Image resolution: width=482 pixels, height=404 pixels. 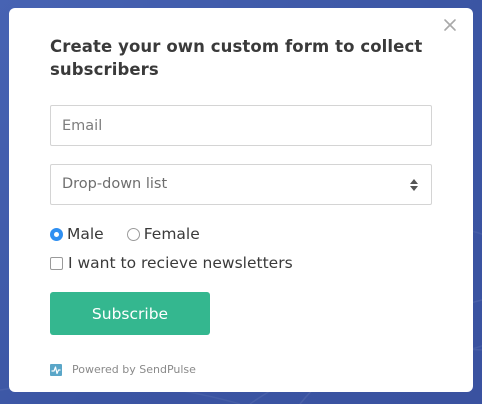 I want to click on radio-button-female, so click(x=133, y=234).